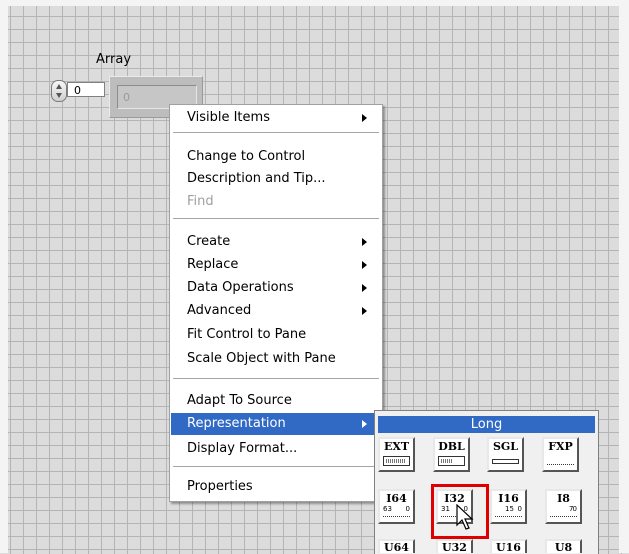 This screenshot has height=554, width=629. What do you see at coordinates (276, 311) in the screenshot?
I see `menu-item-advanced: Advanced` at bounding box center [276, 311].